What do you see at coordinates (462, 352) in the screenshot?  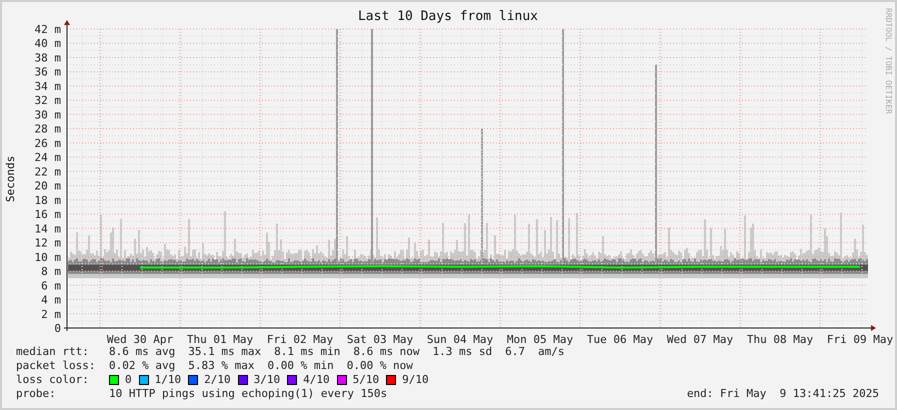 I see `legend-value: 1.3 ms sd` at bounding box center [462, 352].